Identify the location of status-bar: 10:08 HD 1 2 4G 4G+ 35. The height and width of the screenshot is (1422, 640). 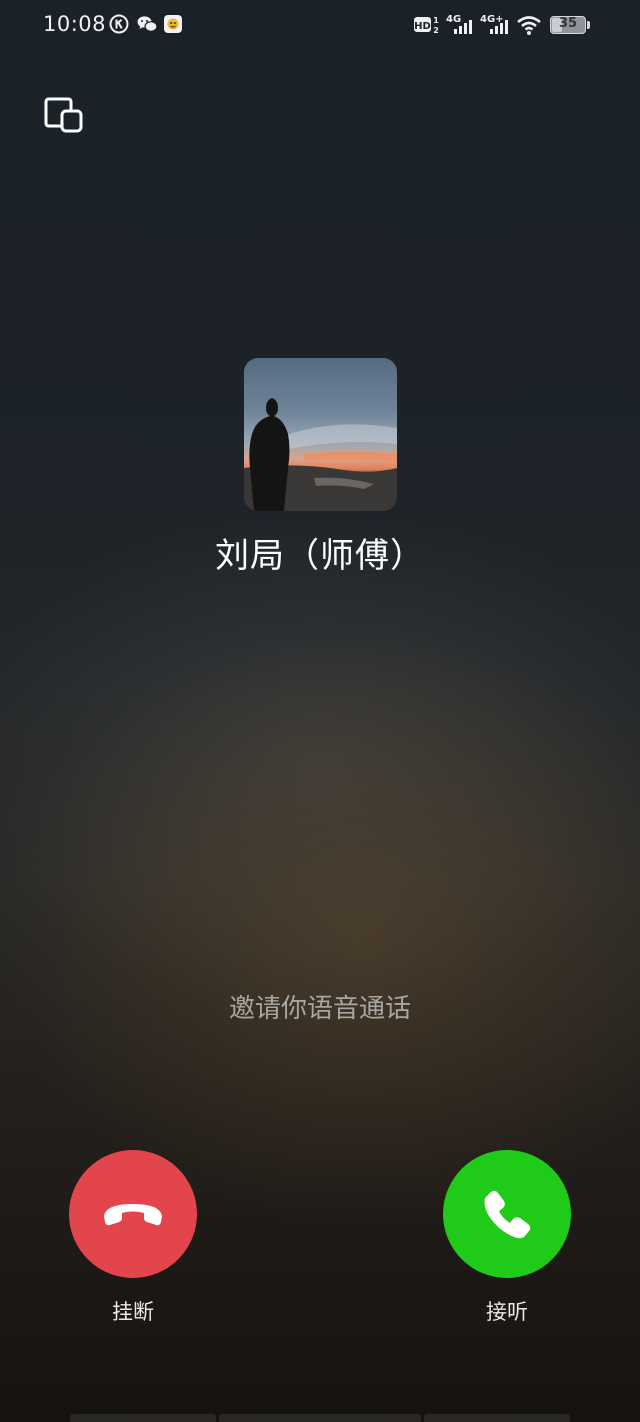
(320, 25).